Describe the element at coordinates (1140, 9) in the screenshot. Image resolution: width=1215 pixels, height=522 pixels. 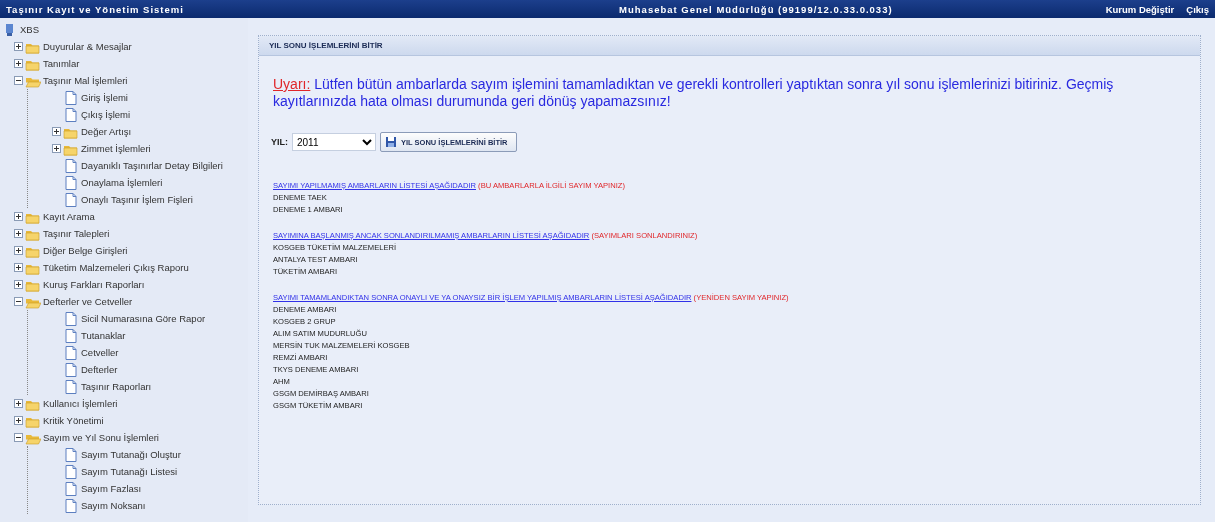
I see `header-link: Kurum Değiştir` at that location.